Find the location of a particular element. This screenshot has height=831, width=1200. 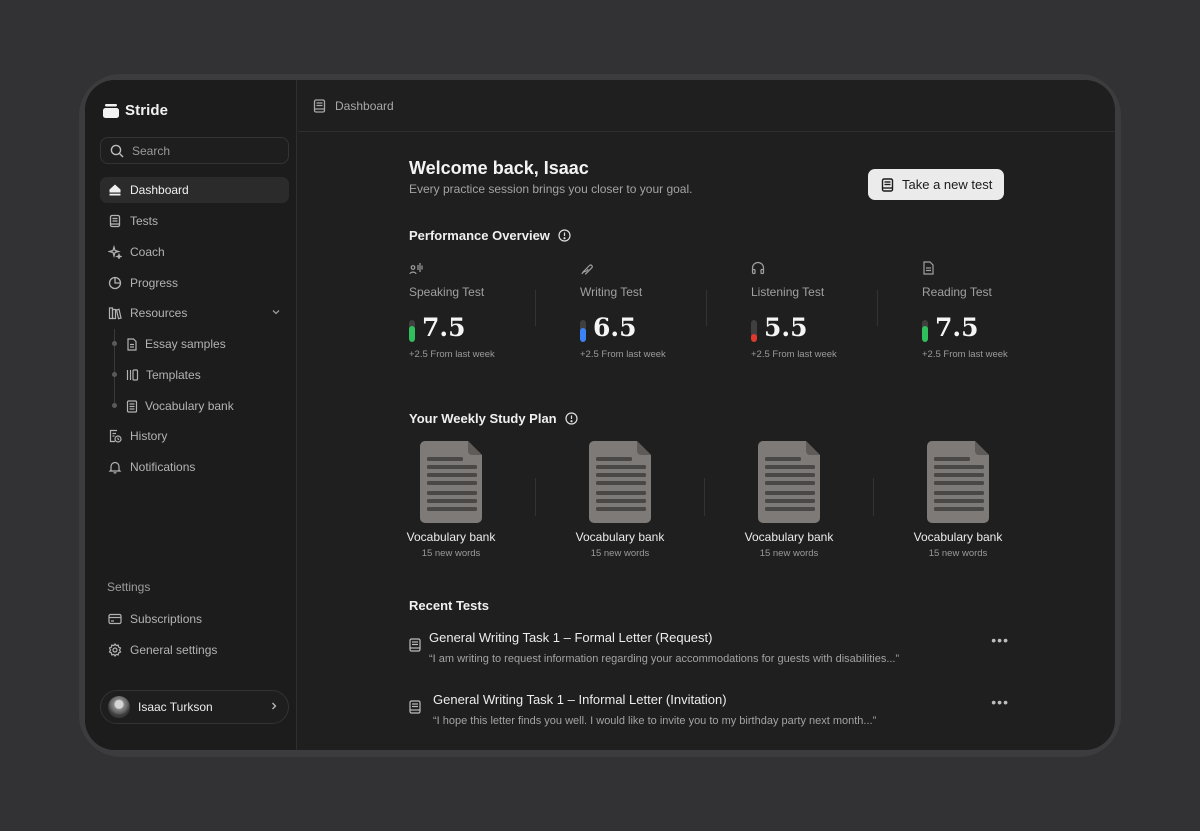

gear-icon is located at coordinates (115, 650).